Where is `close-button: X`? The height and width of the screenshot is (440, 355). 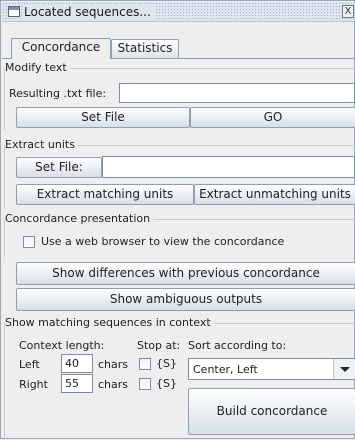
close-button: X is located at coordinates (348, 11).